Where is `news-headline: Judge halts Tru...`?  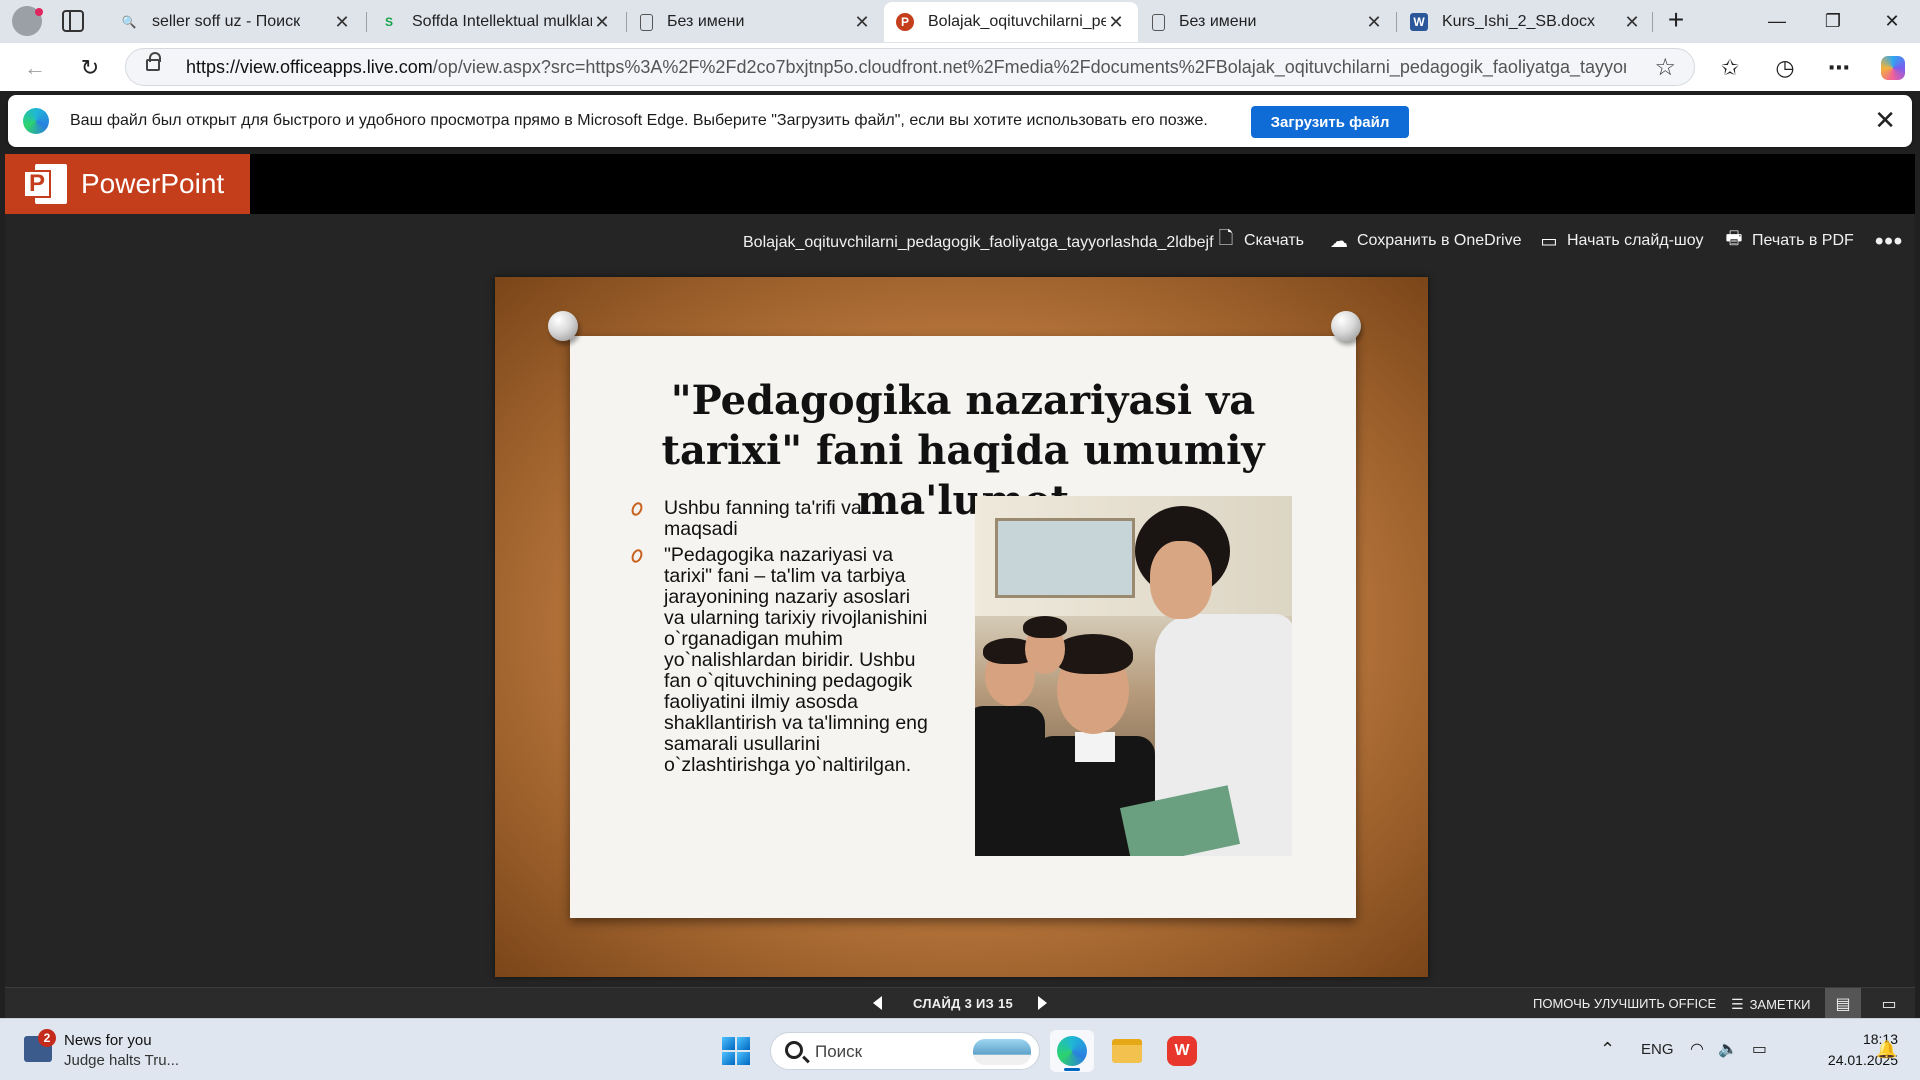
news-headline: Judge halts Tru... is located at coordinates (121, 1060).